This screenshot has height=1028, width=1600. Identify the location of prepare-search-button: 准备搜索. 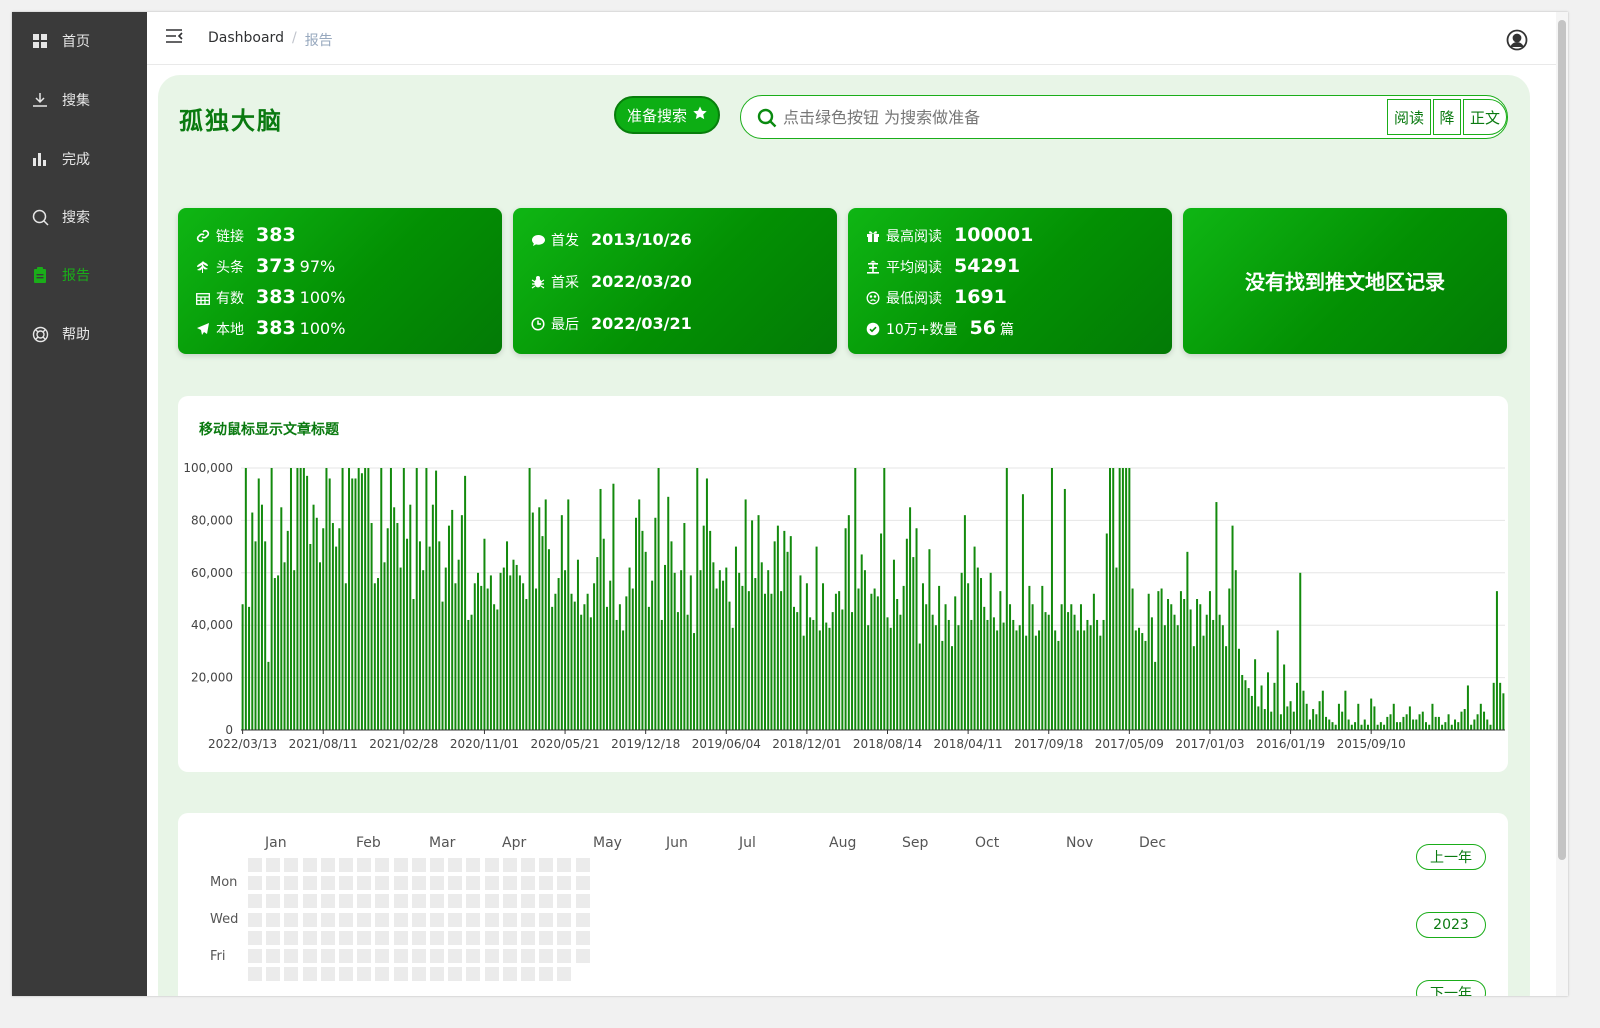
(667, 115).